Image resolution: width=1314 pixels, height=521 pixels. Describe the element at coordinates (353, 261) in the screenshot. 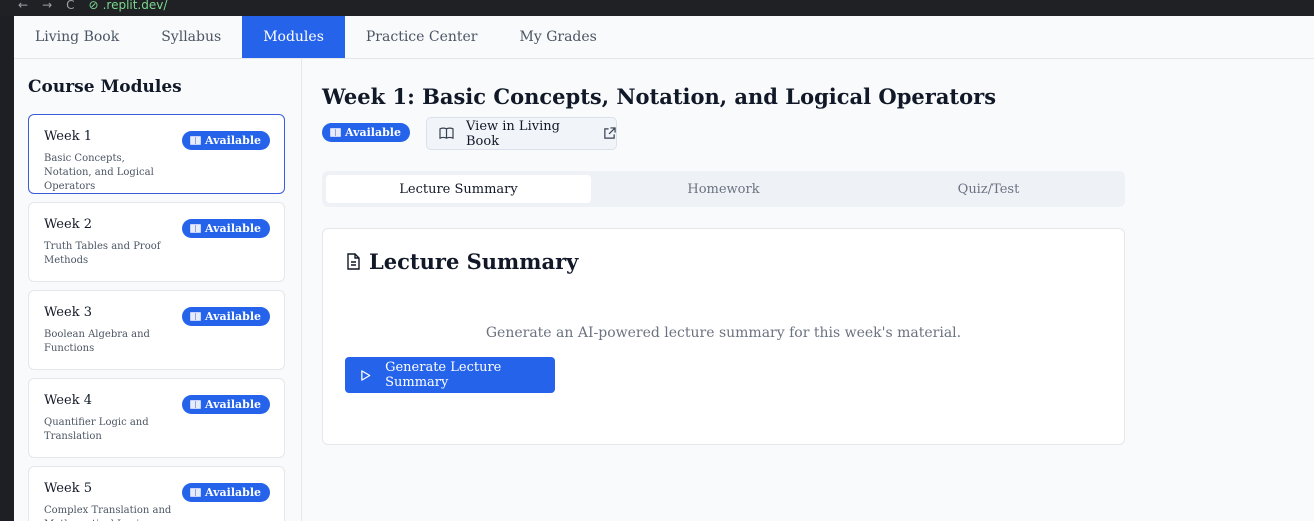

I see `document-icon` at that location.